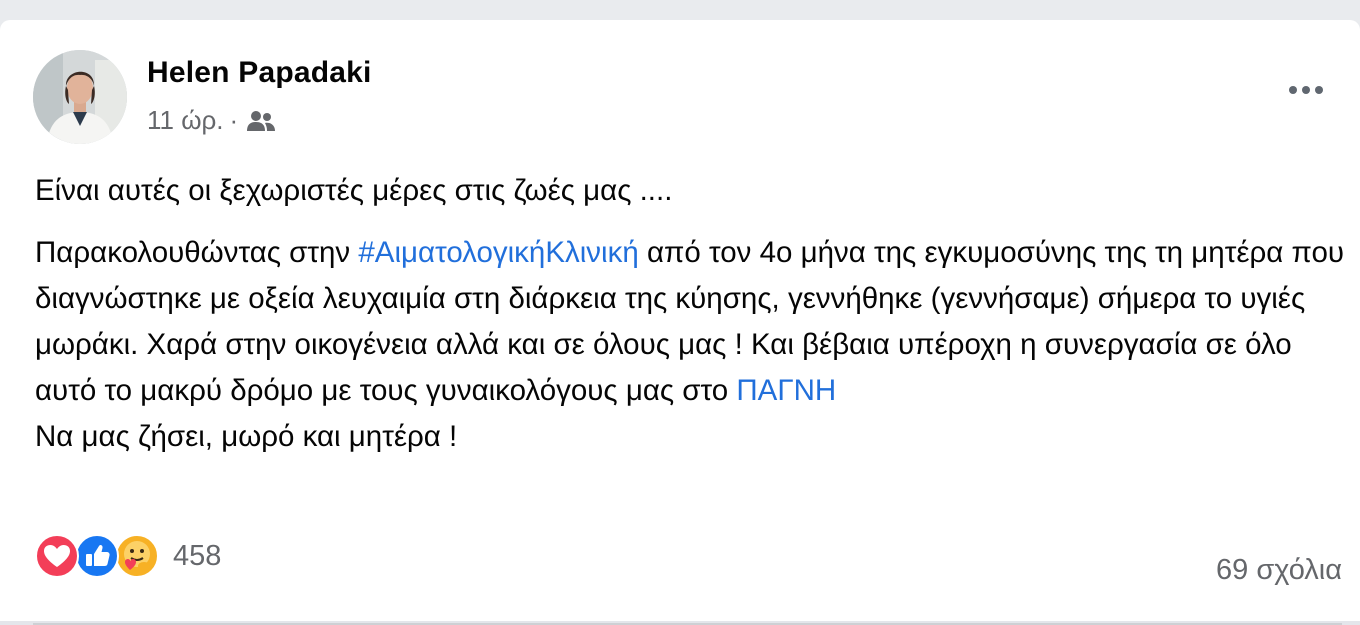  I want to click on like-reaction-icon, so click(97, 556).